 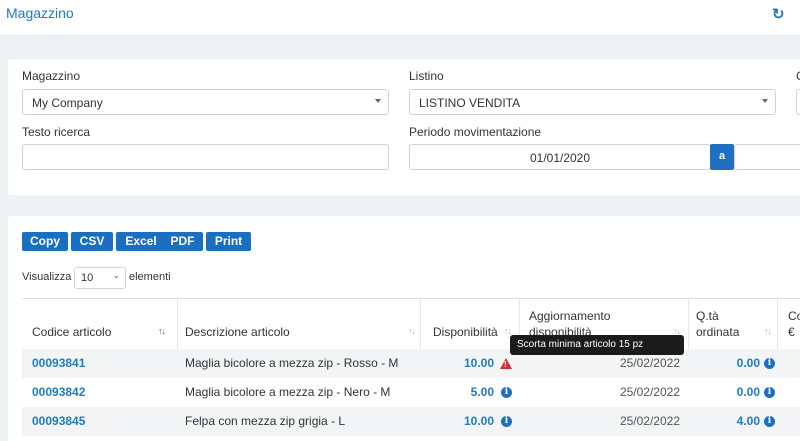 What do you see at coordinates (67, 103) in the screenshot?
I see `magazzino-value: My Company` at bounding box center [67, 103].